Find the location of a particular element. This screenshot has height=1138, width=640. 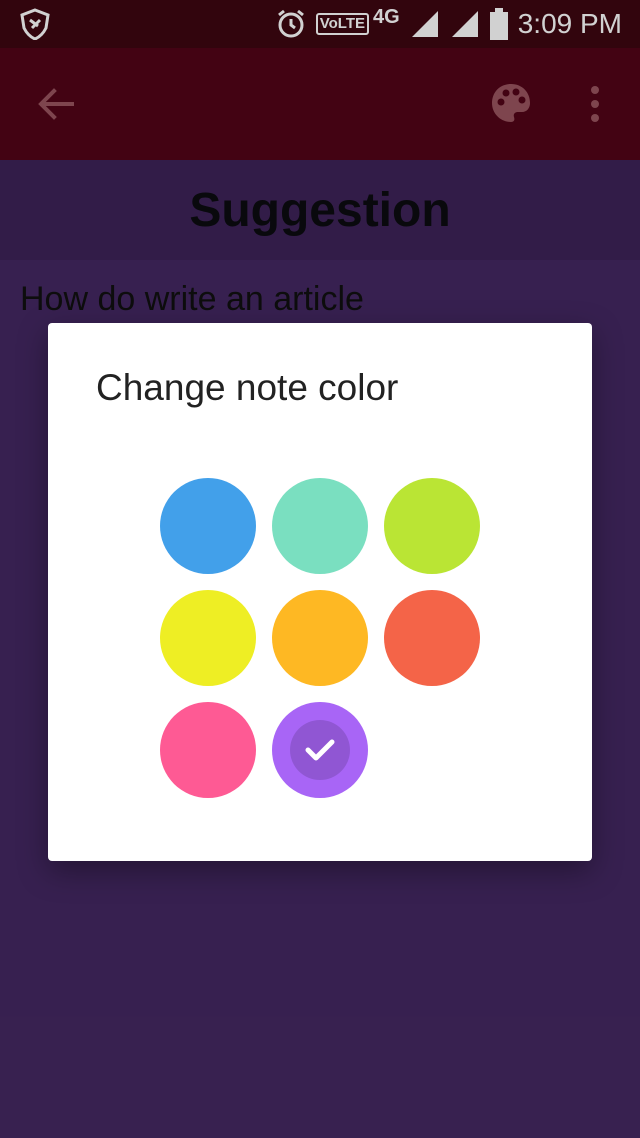

color-swatch-pink is located at coordinates (208, 750).